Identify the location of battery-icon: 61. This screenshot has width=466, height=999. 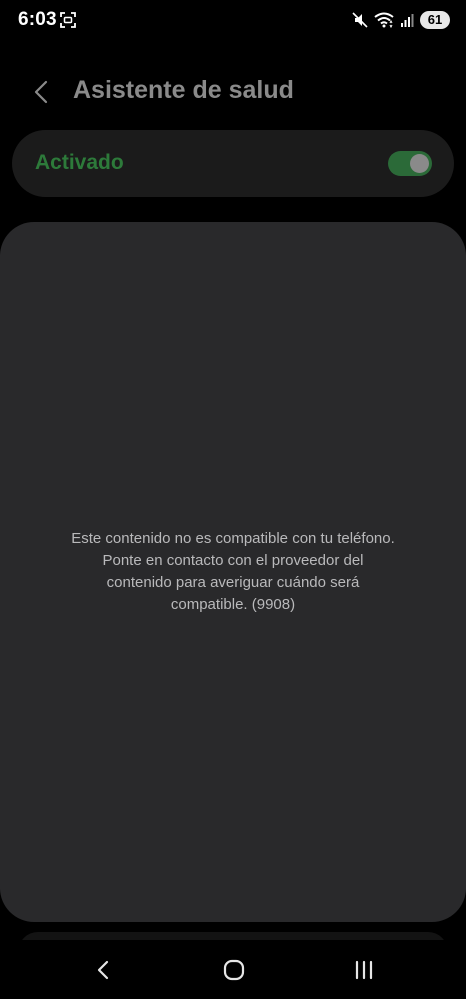
(435, 20).